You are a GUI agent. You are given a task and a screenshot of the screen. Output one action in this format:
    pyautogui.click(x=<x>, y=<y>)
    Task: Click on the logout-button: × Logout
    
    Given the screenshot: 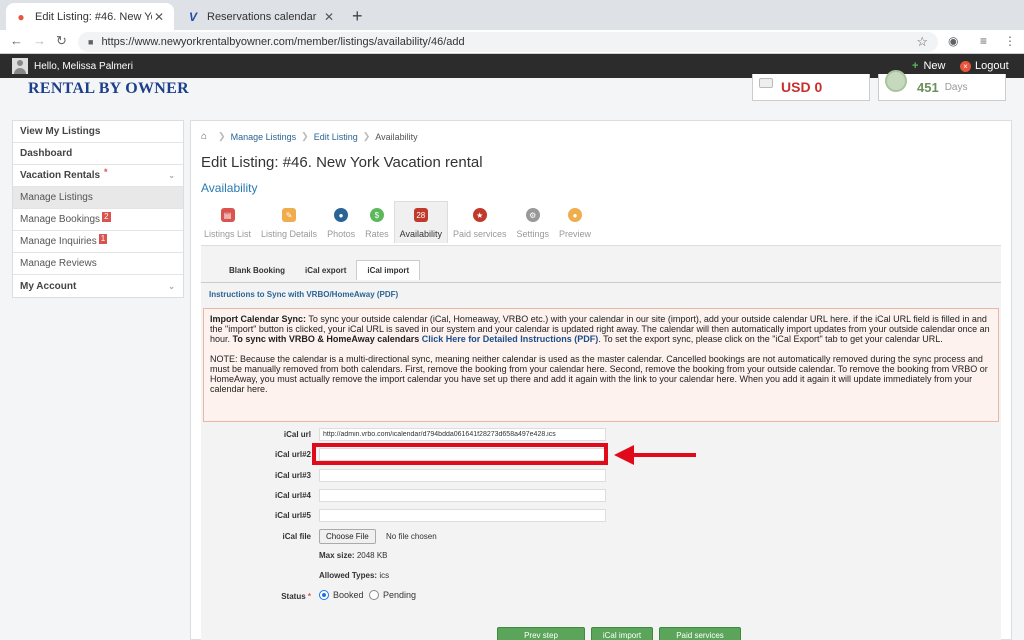 What is the action you would take?
    pyautogui.click(x=984, y=66)
    